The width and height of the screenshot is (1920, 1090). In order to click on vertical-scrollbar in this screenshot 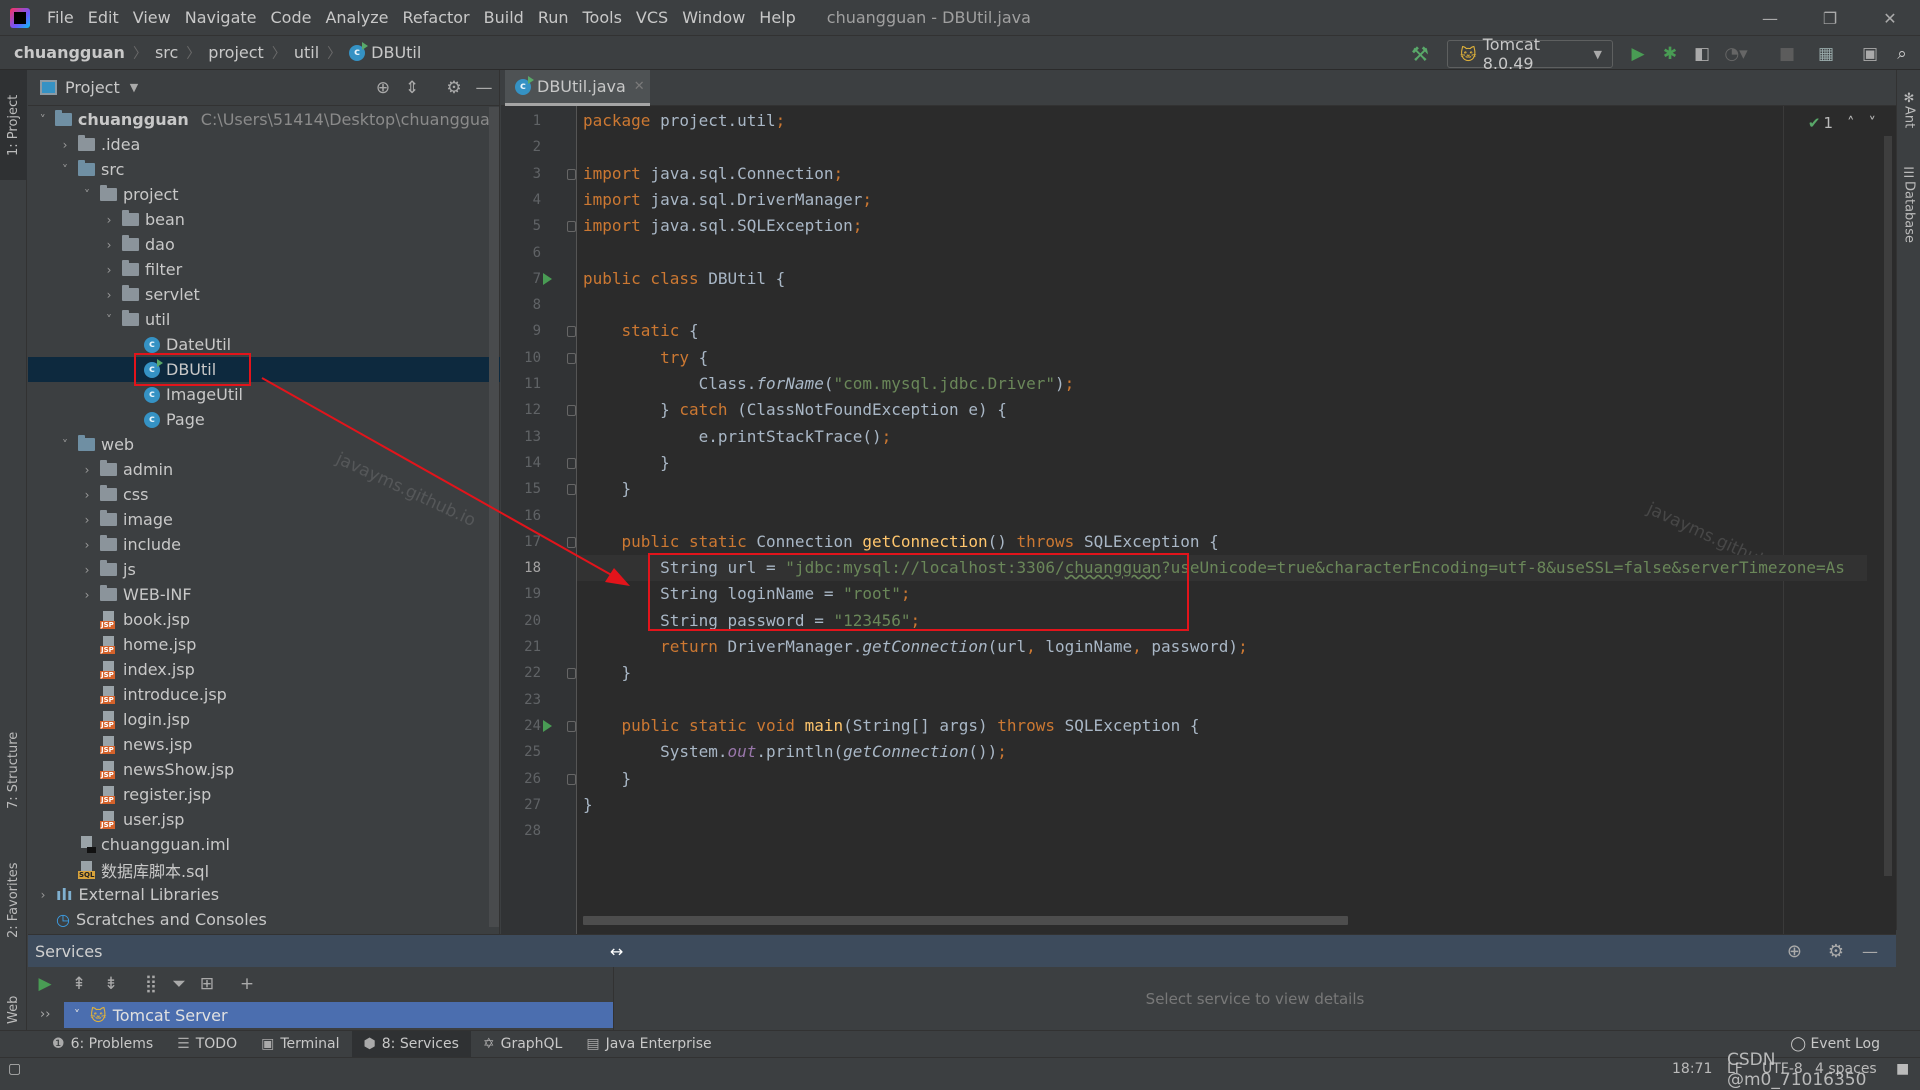, I will do `click(1888, 506)`.